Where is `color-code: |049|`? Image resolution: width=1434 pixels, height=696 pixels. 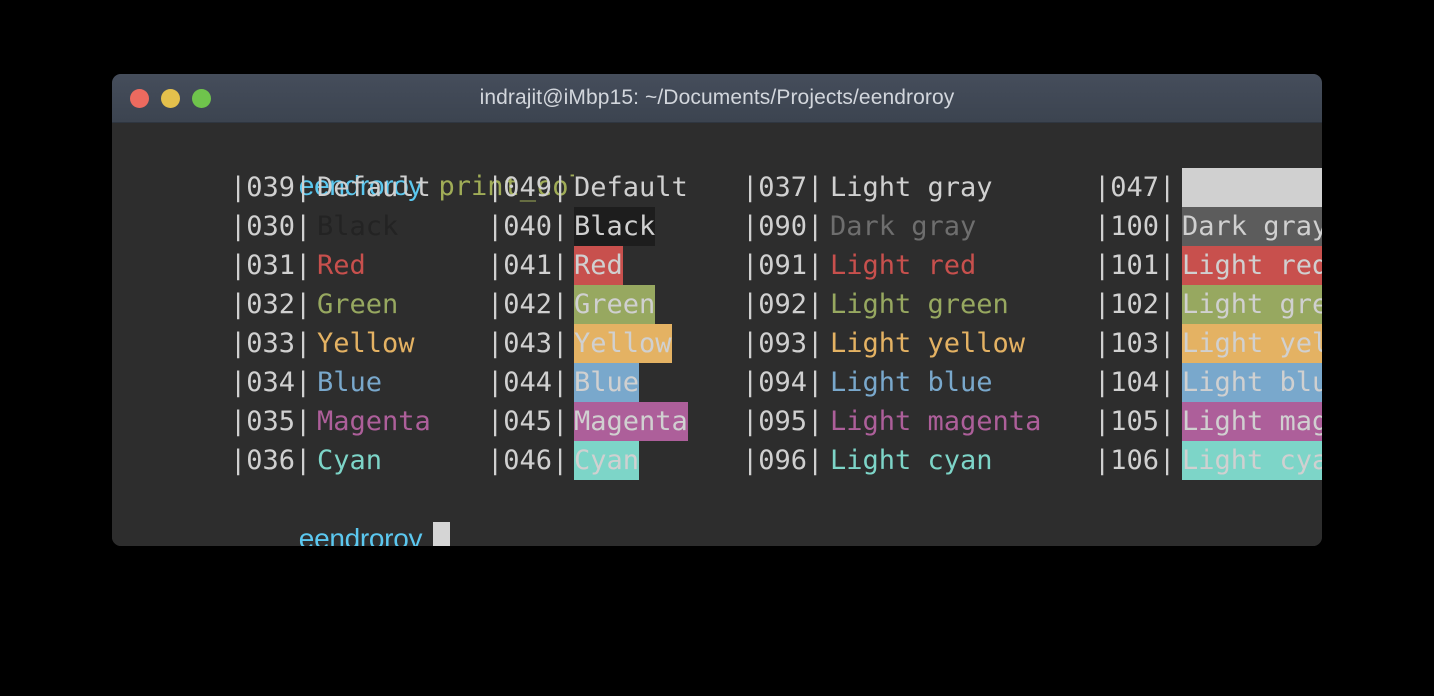
color-code: |049| is located at coordinates (528, 187).